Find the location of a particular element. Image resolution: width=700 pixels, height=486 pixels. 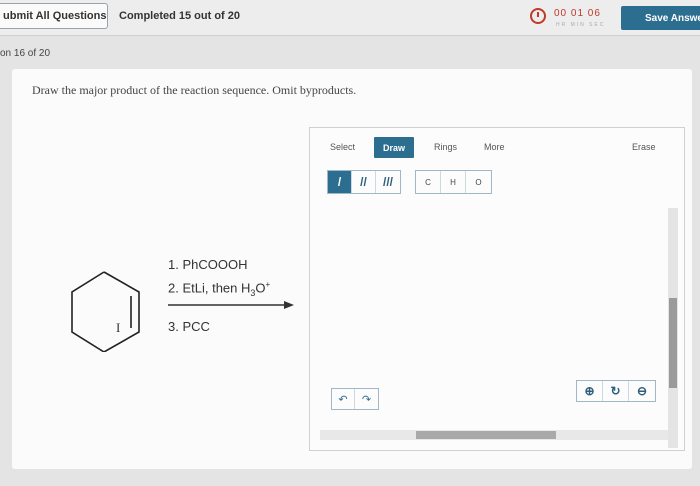

timer-value: 00 01 06 is located at coordinates (577, 13).